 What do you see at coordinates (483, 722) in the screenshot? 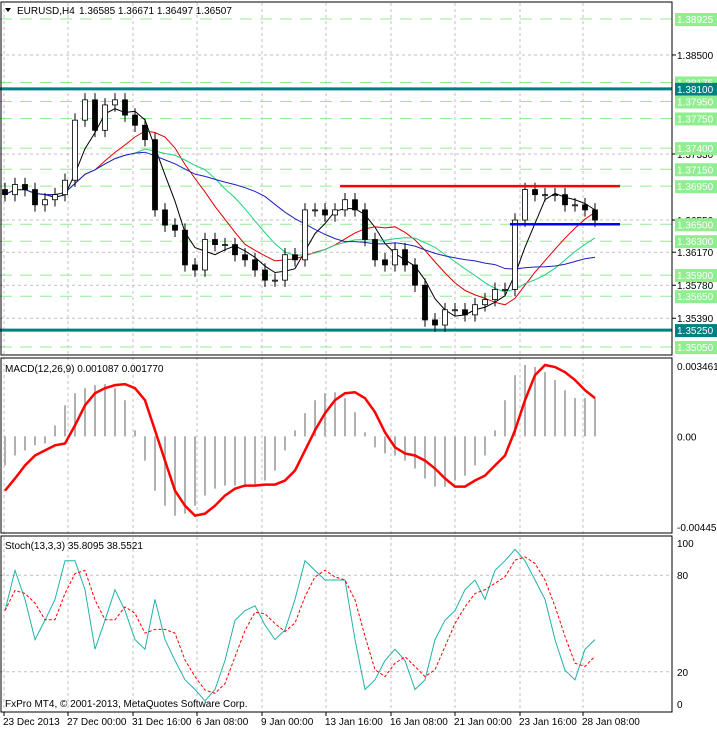
I see `time-label: 21 Jan 00:00` at bounding box center [483, 722].